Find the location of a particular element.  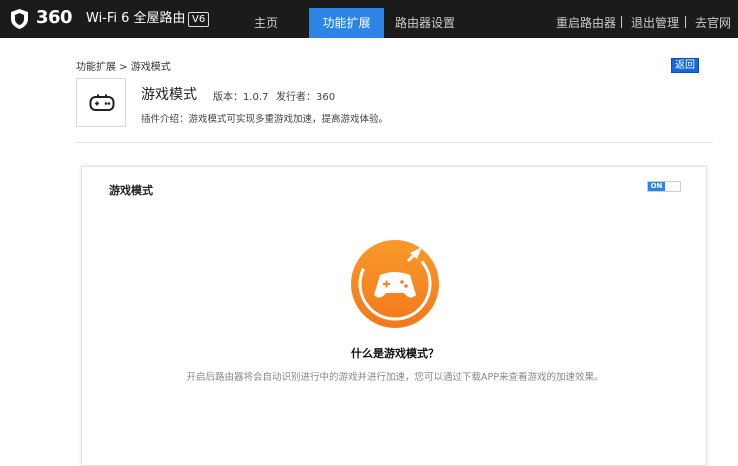

360-logo-icon is located at coordinates (19, 19).